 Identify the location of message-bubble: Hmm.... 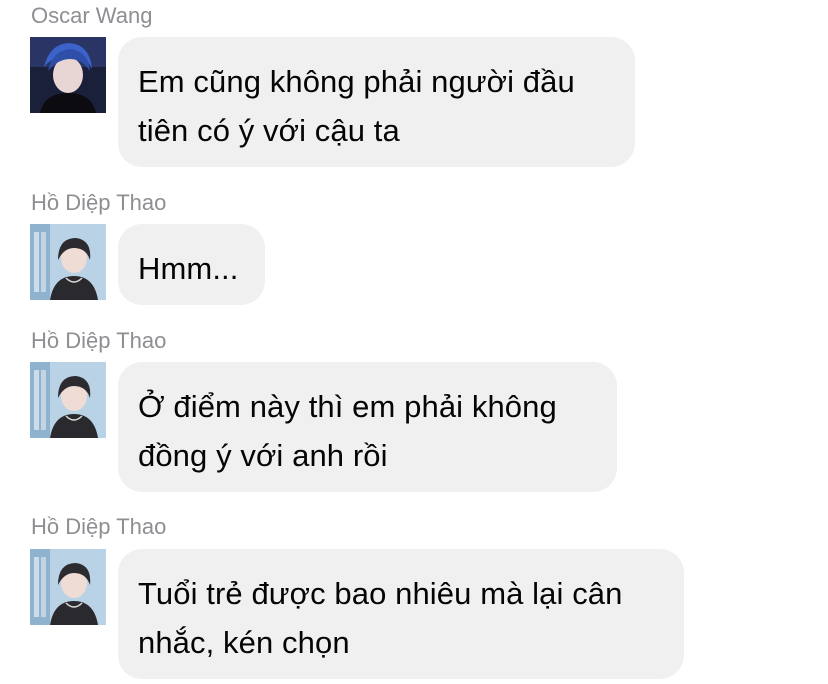
(191, 264).